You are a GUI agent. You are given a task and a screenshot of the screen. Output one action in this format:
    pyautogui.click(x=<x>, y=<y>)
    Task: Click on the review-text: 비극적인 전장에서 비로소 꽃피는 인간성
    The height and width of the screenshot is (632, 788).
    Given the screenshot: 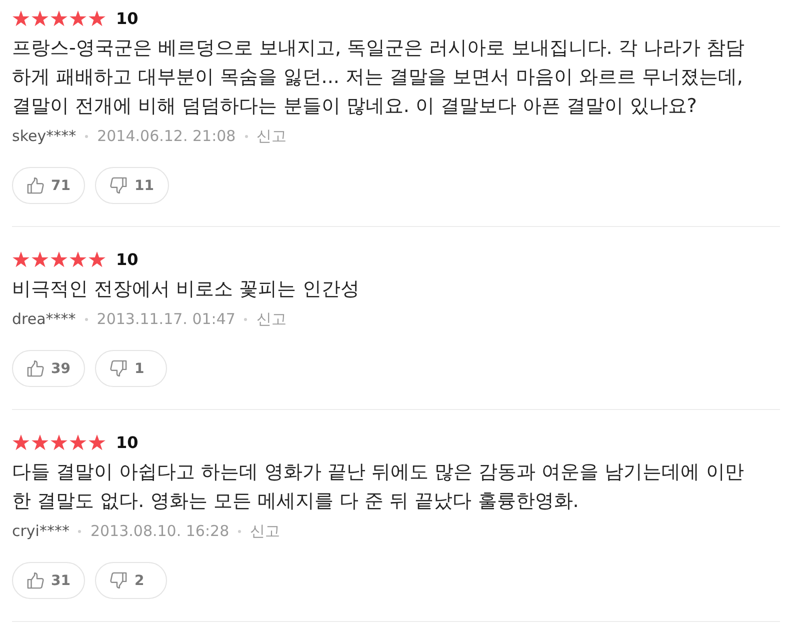 What is the action you would take?
    pyautogui.click(x=186, y=289)
    